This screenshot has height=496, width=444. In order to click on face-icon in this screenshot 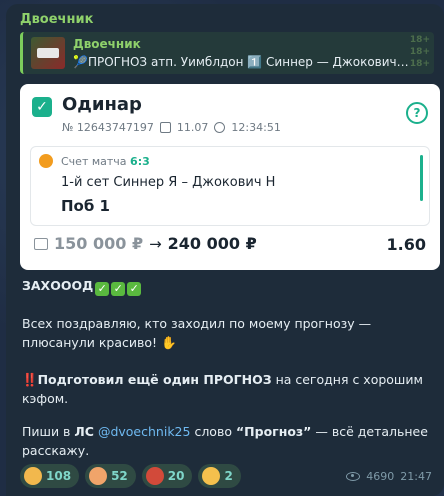, I will do `click(98, 476)`.